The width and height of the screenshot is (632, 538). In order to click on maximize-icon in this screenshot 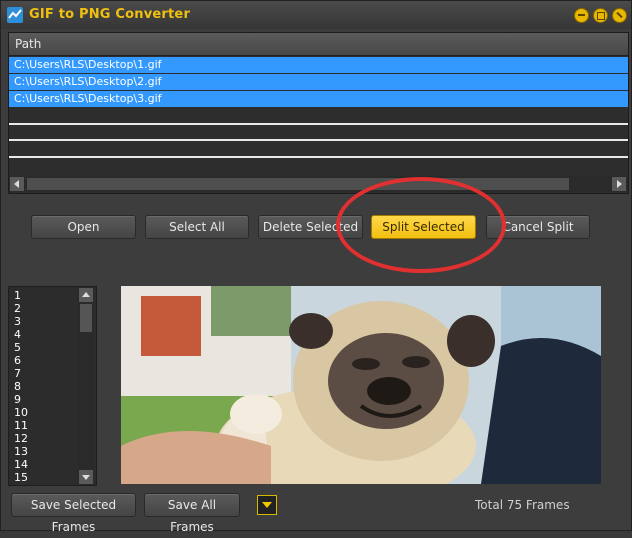, I will do `click(600, 15)`.